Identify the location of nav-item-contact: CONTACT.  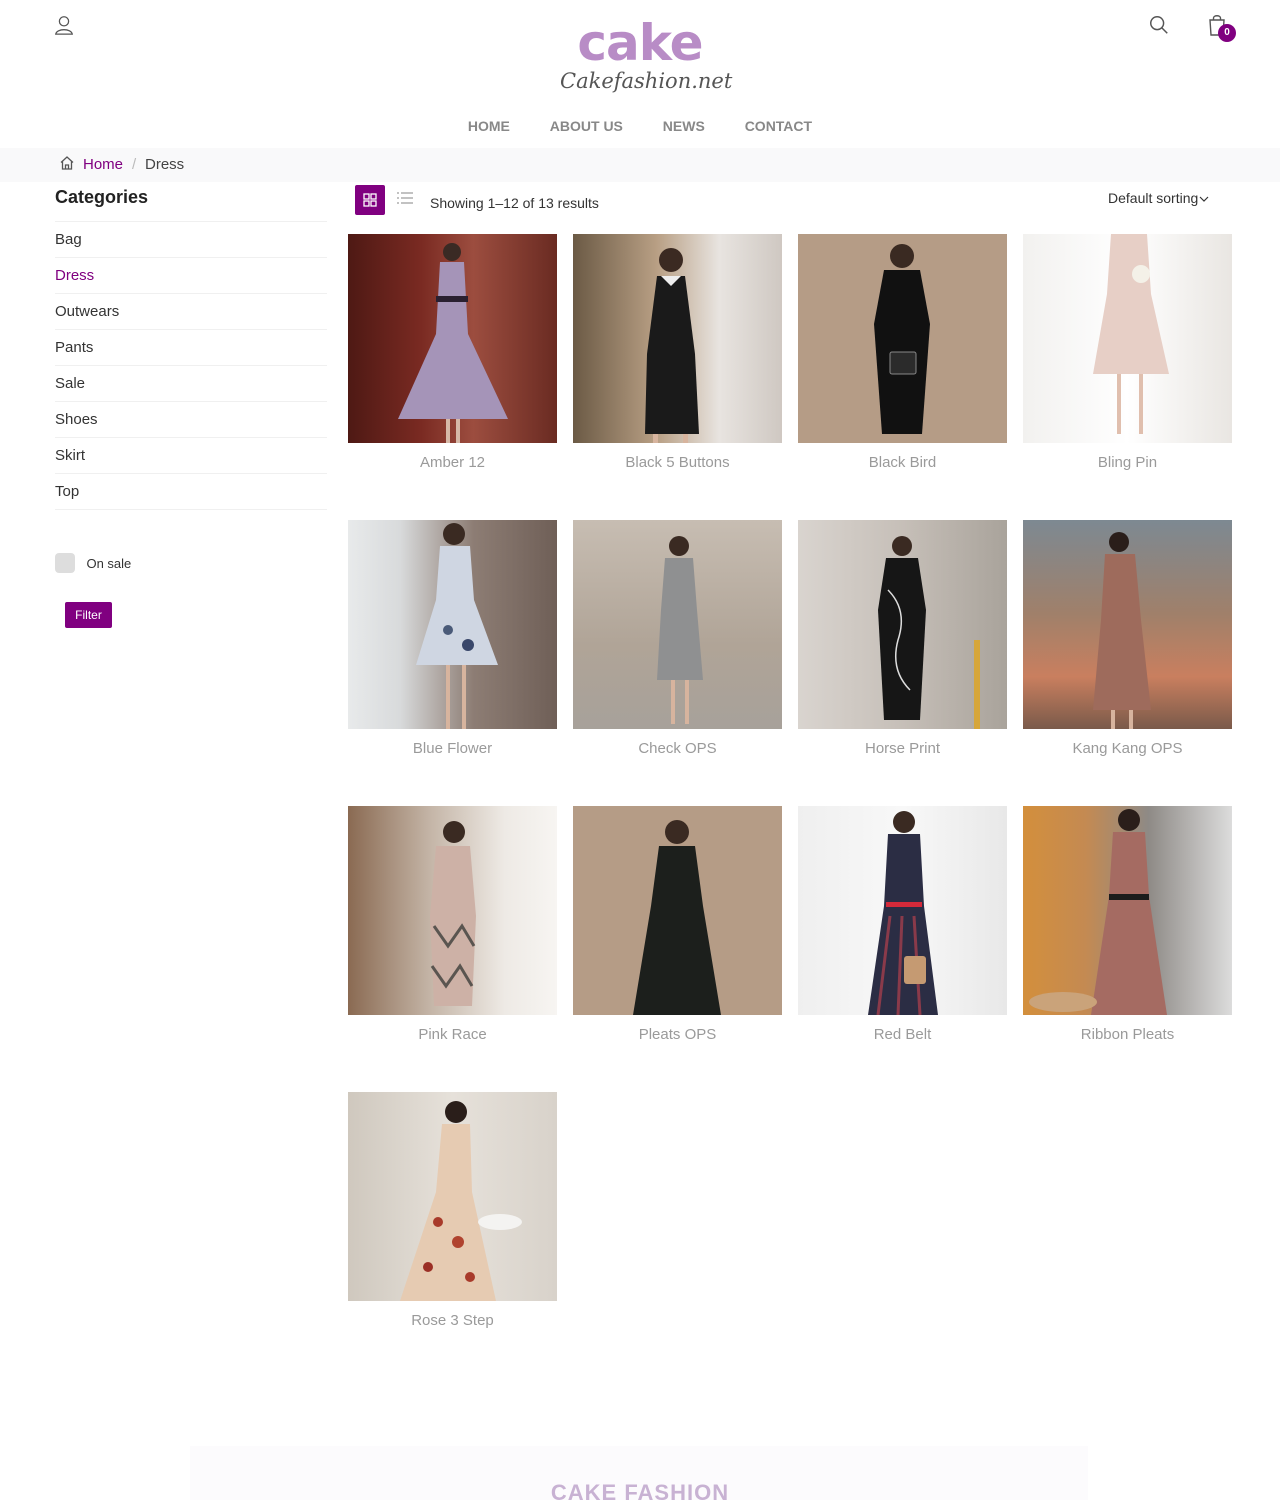
(778, 126).